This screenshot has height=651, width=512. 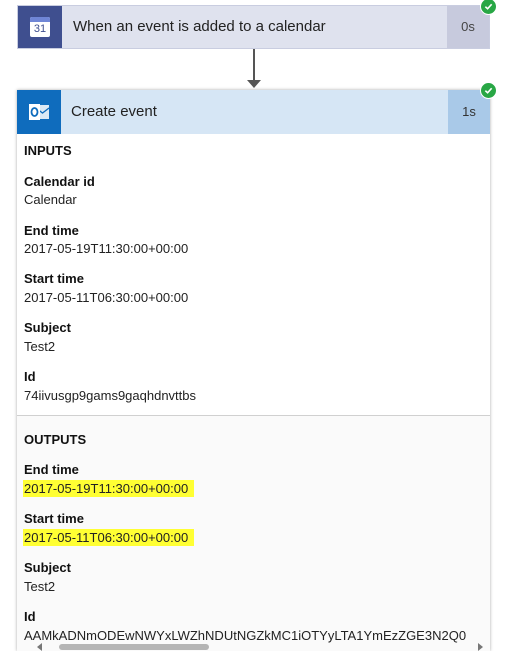 I want to click on calendar-icon: 31, so click(x=40, y=27).